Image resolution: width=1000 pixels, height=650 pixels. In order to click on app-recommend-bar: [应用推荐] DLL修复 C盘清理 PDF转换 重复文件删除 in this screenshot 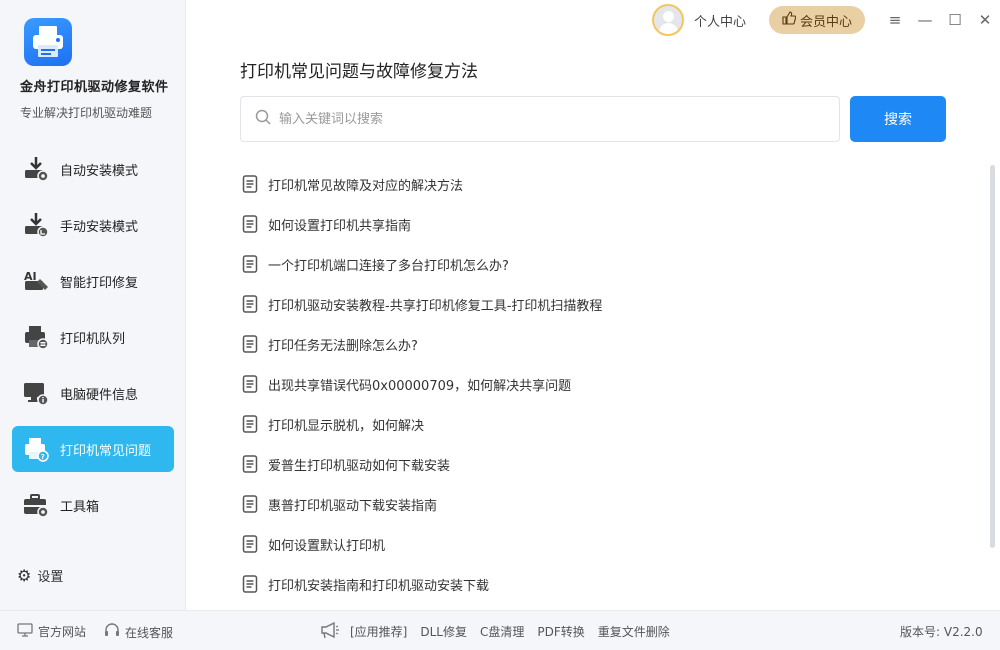, I will do `click(501, 631)`.